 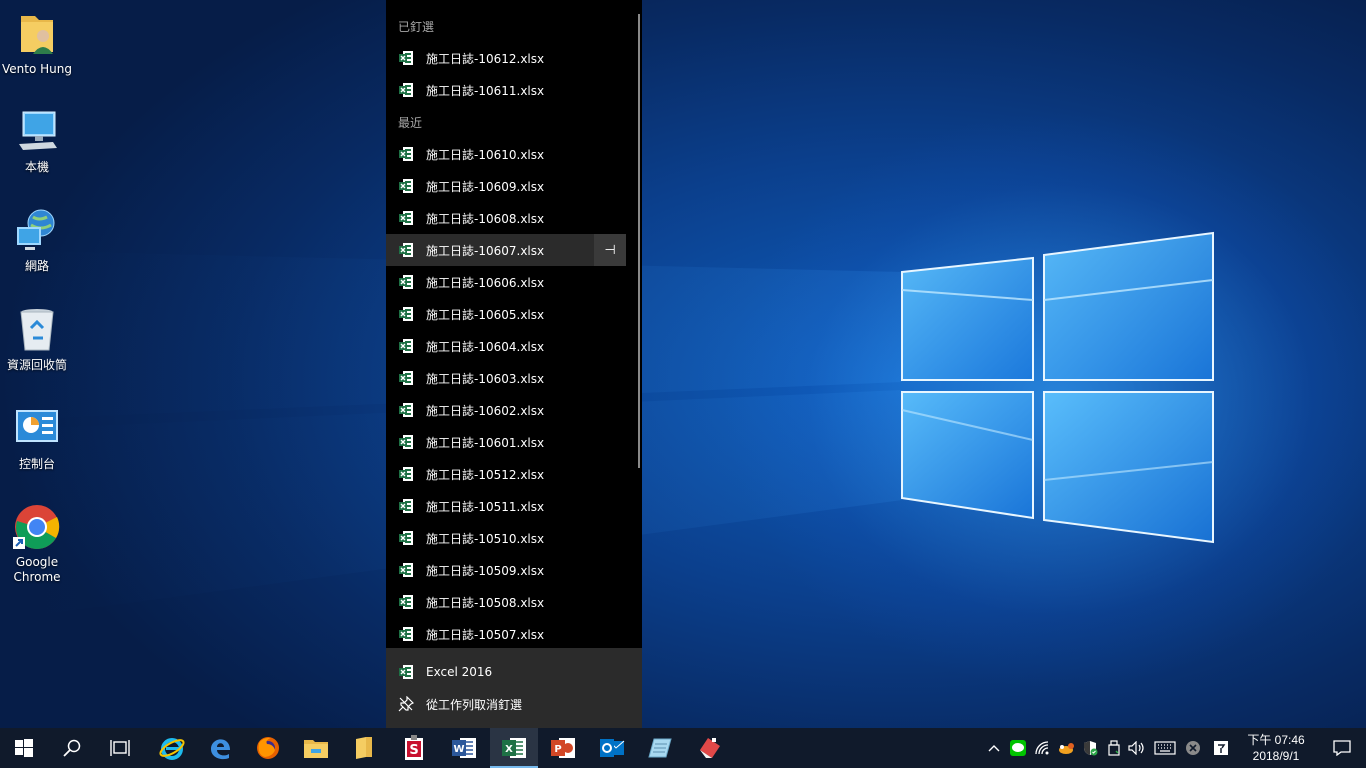 What do you see at coordinates (1043, 748) in the screenshot?
I see `tray-wifi` at bounding box center [1043, 748].